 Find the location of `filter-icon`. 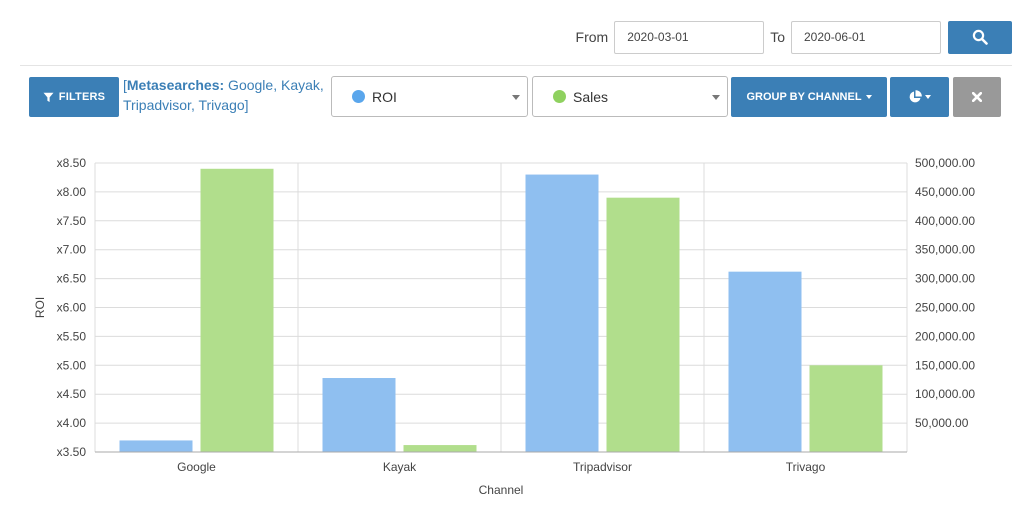

filter-icon is located at coordinates (48, 97).